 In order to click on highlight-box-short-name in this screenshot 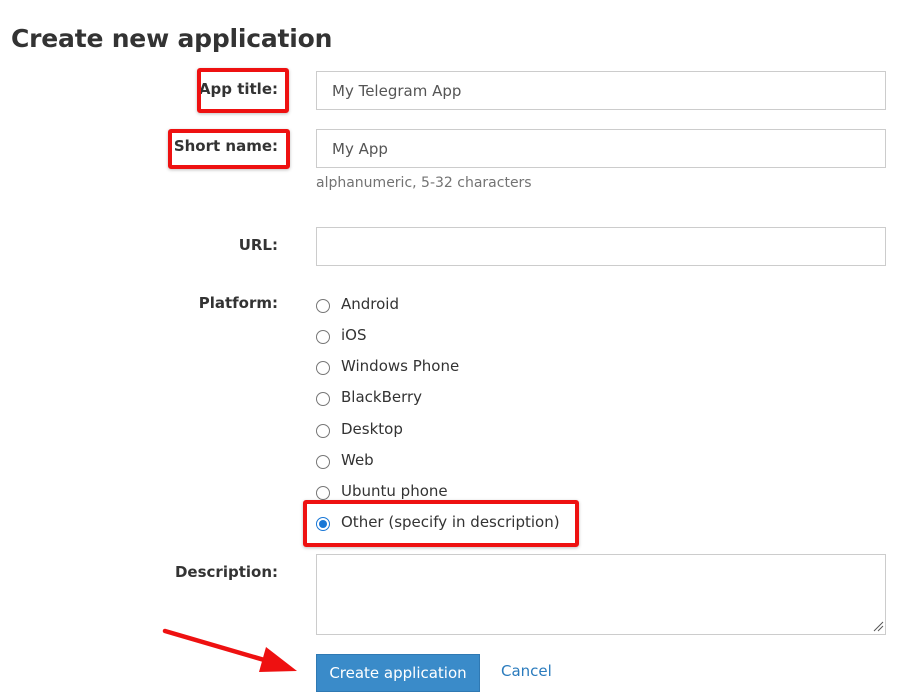, I will do `click(229, 149)`.